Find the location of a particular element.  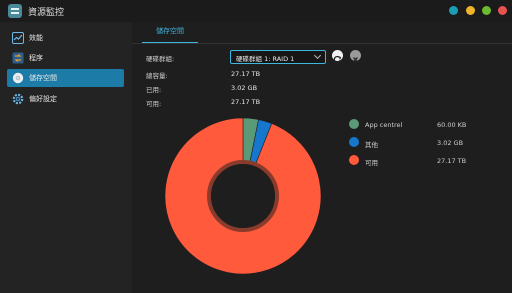

used-label: 已用: is located at coordinates (154, 90).